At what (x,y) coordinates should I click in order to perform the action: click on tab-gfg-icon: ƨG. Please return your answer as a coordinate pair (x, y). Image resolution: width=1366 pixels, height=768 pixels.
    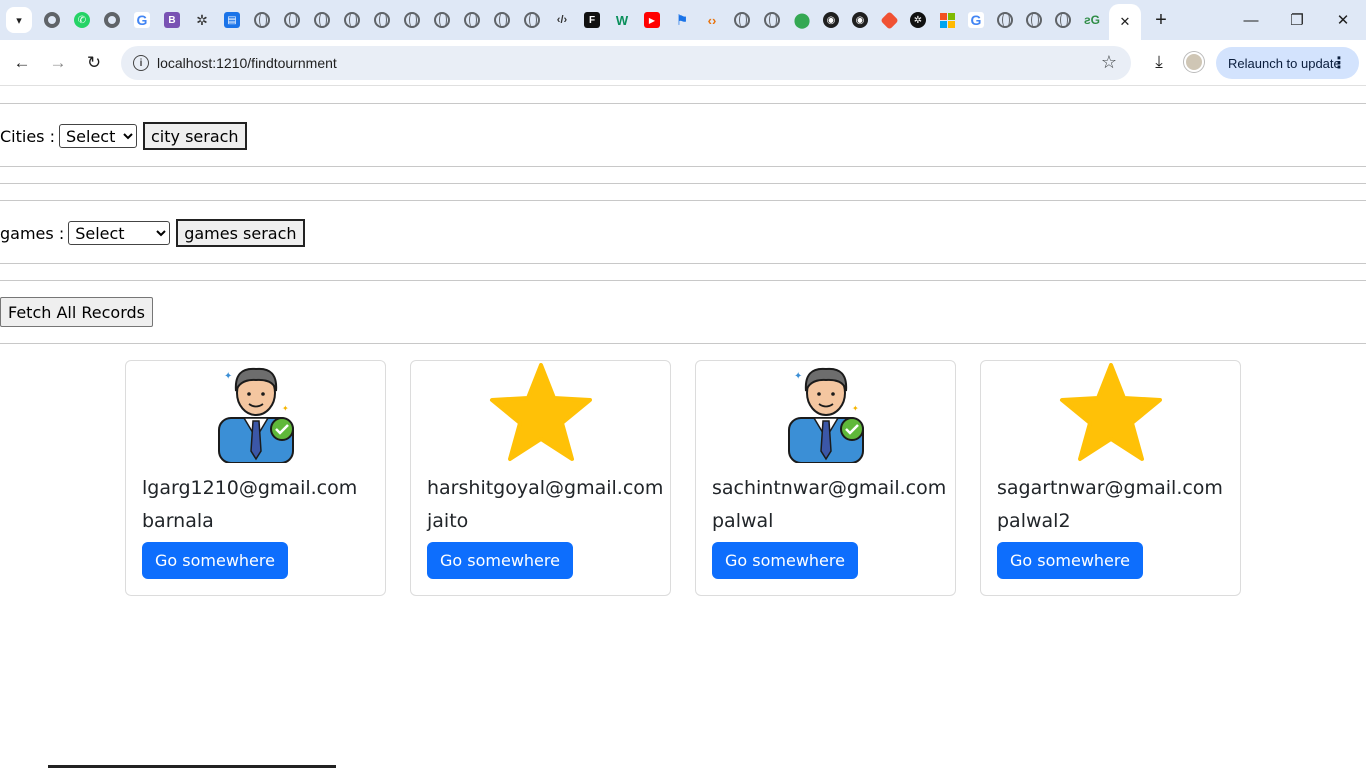
    Looking at the image, I should click on (1092, 20).